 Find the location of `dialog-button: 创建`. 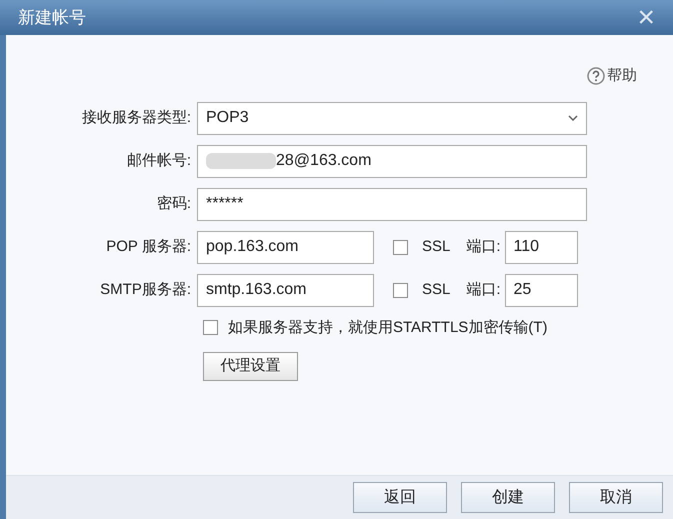

dialog-button: 创建 is located at coordinates (508, 497).